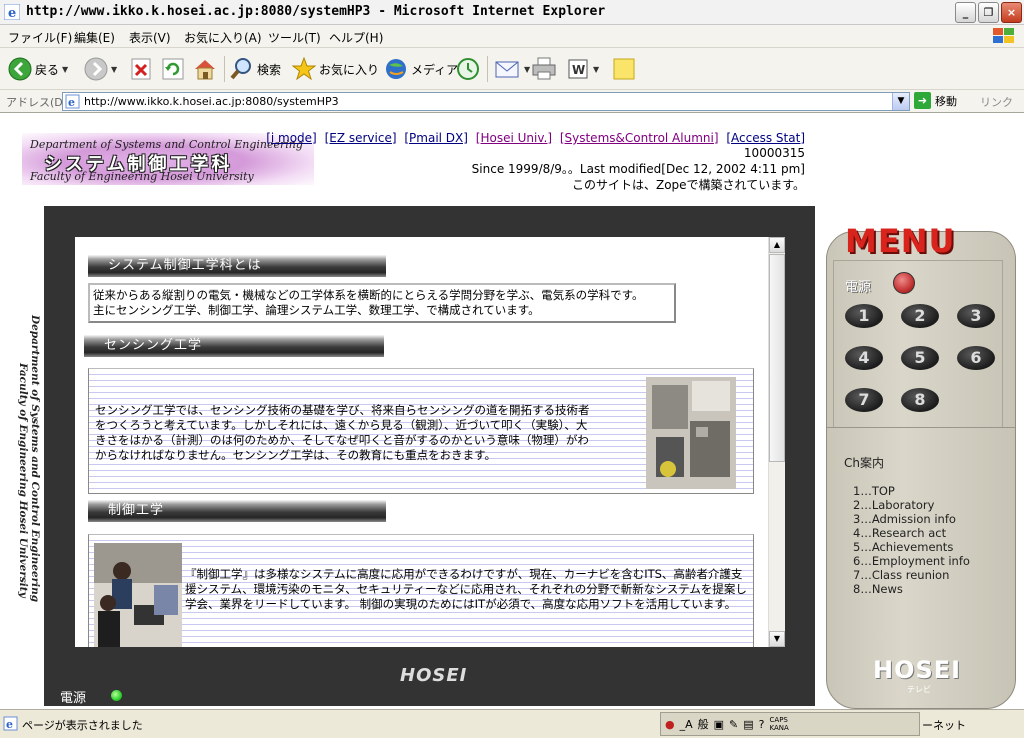  Describe the element at coordinates (96, 69) in the screenshot. I see `forward-arrow-icon` at that location.